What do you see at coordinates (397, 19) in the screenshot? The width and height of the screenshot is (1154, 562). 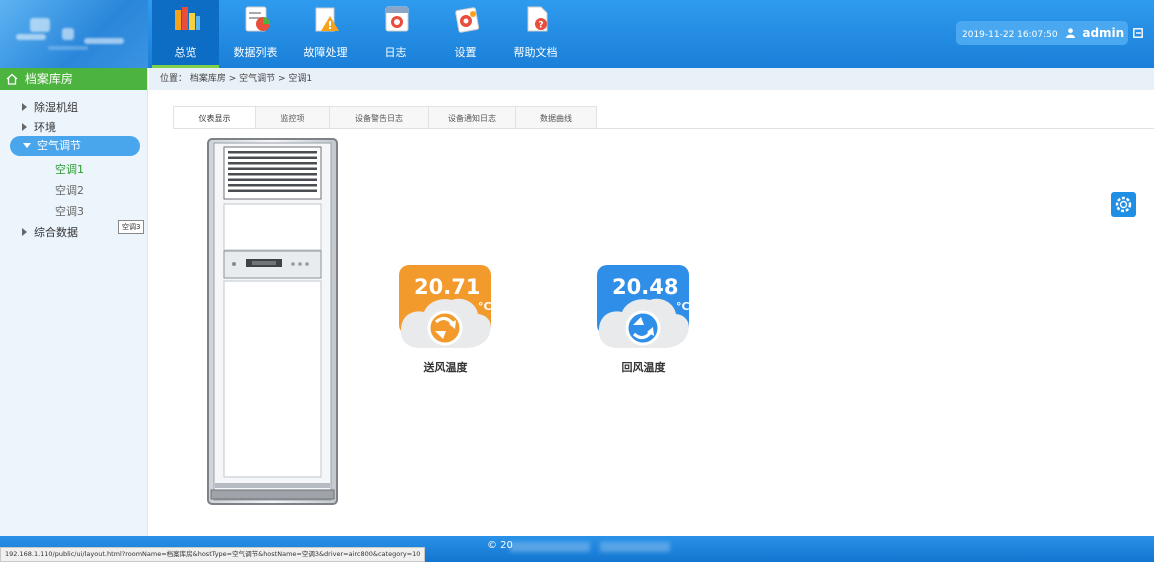 I see `log-icon` at bounding box center [397, 19].